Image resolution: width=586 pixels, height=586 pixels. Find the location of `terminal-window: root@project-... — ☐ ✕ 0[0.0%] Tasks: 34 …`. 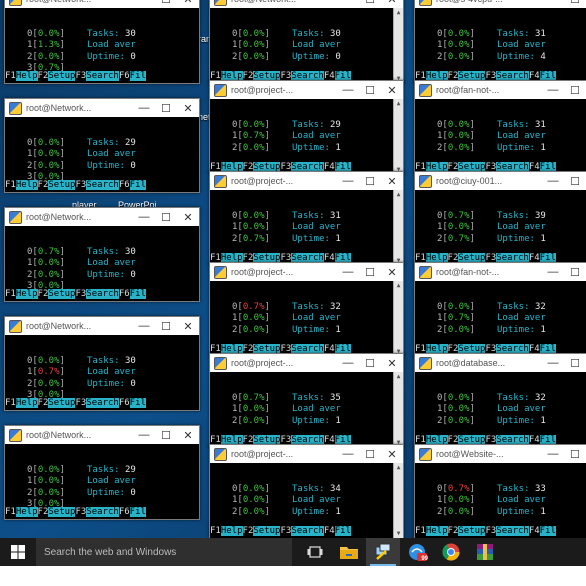

terminal-window: root@project-... — ☐ ✕ 0[0.0%] Tasks: 34 … is located at coordinates (306, 491).